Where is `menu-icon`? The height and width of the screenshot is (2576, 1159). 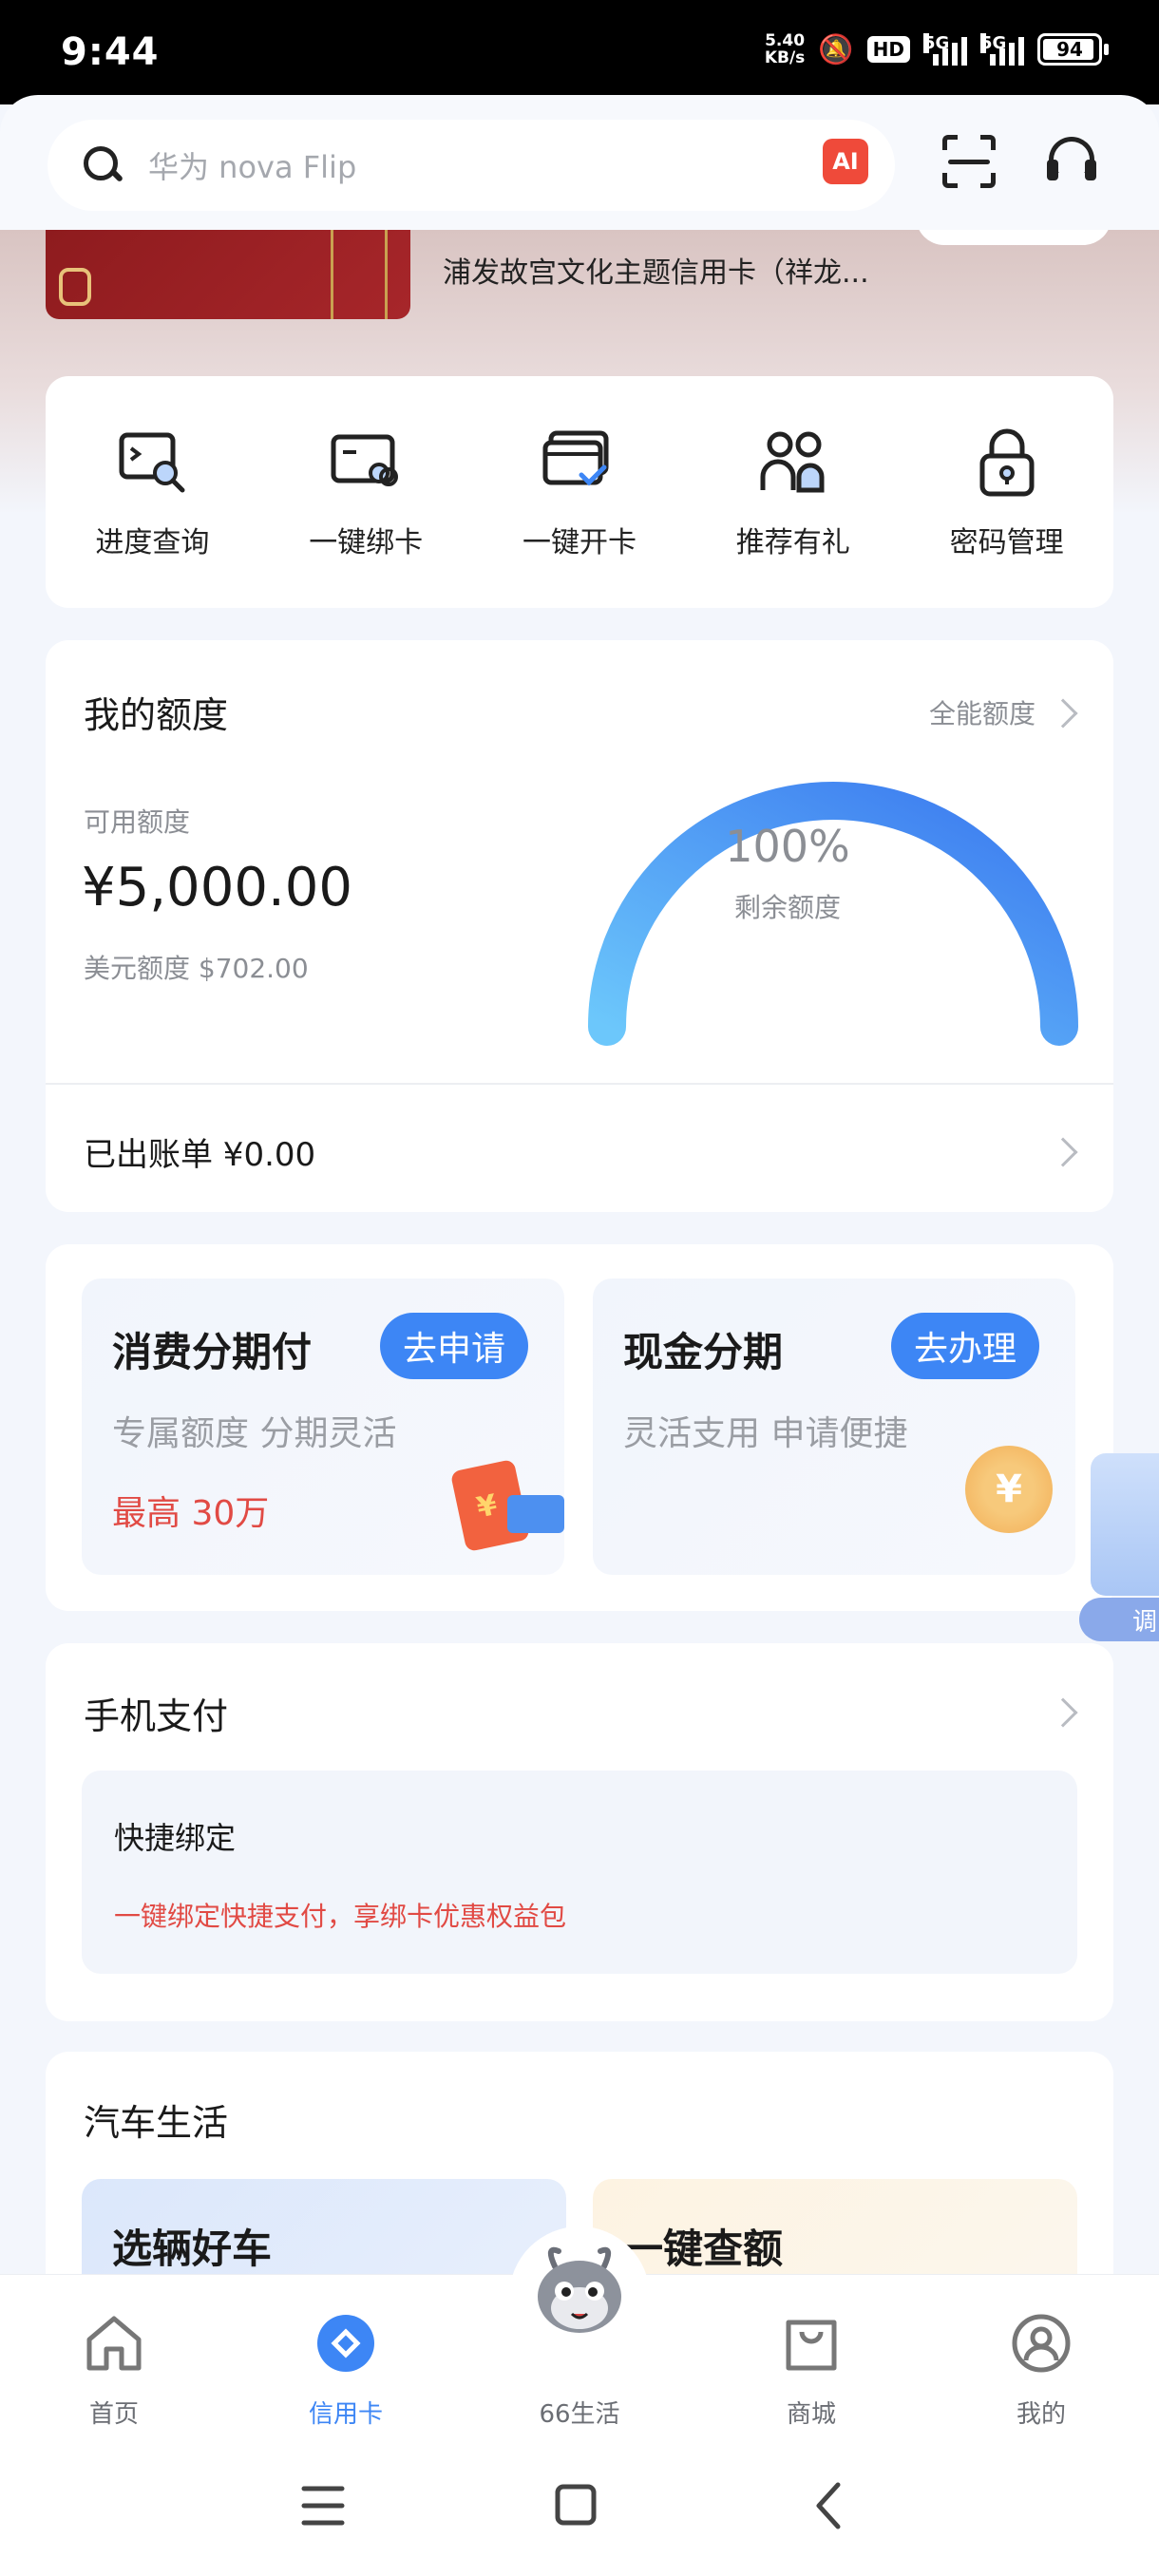
menu-icon is located at coordinates (323, 2506).